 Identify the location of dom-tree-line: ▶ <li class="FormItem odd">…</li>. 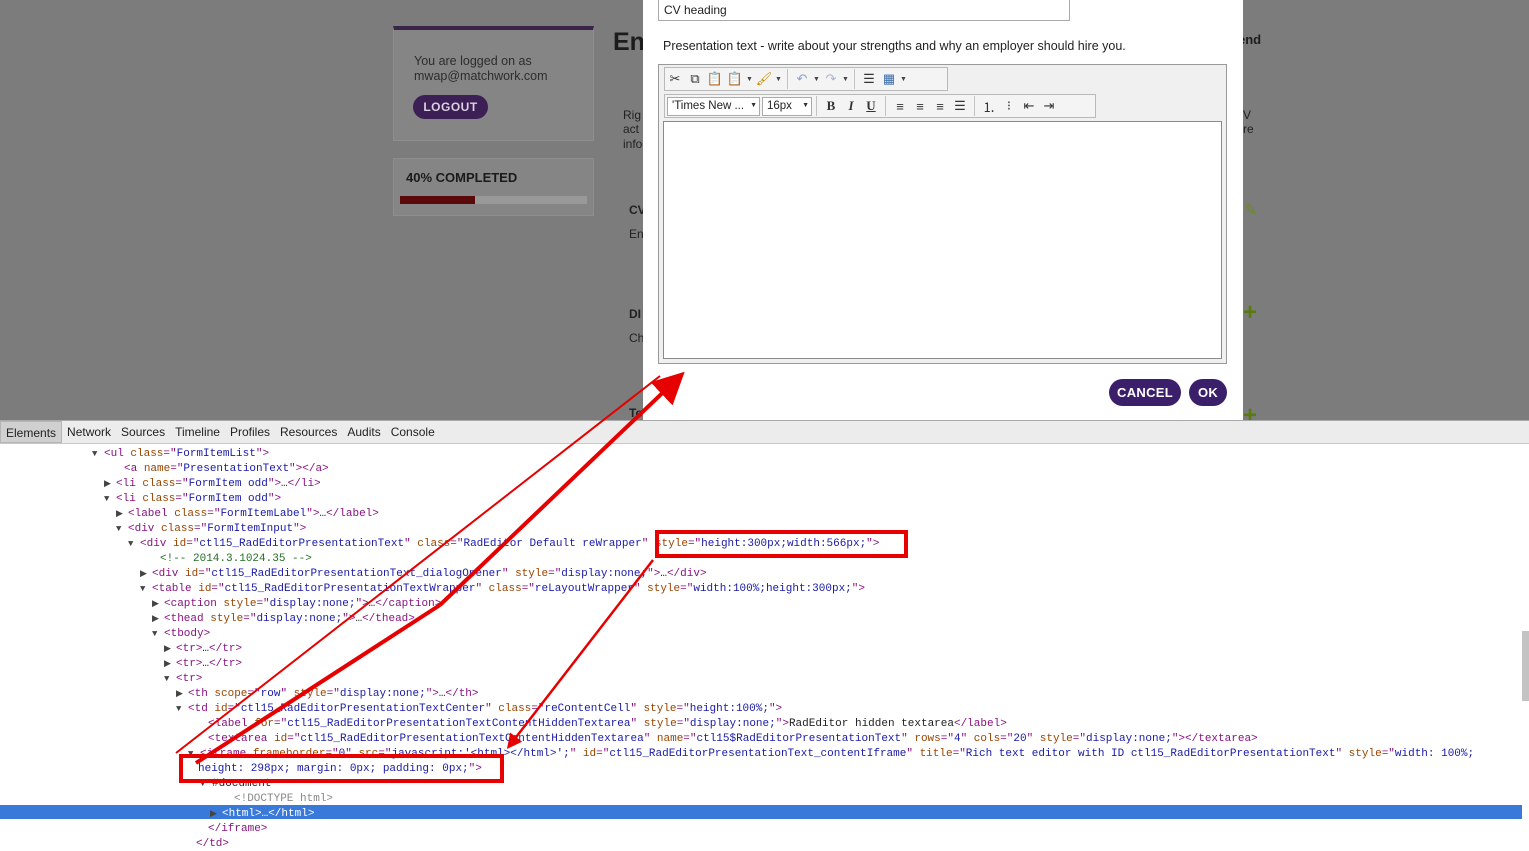
(212, 484).